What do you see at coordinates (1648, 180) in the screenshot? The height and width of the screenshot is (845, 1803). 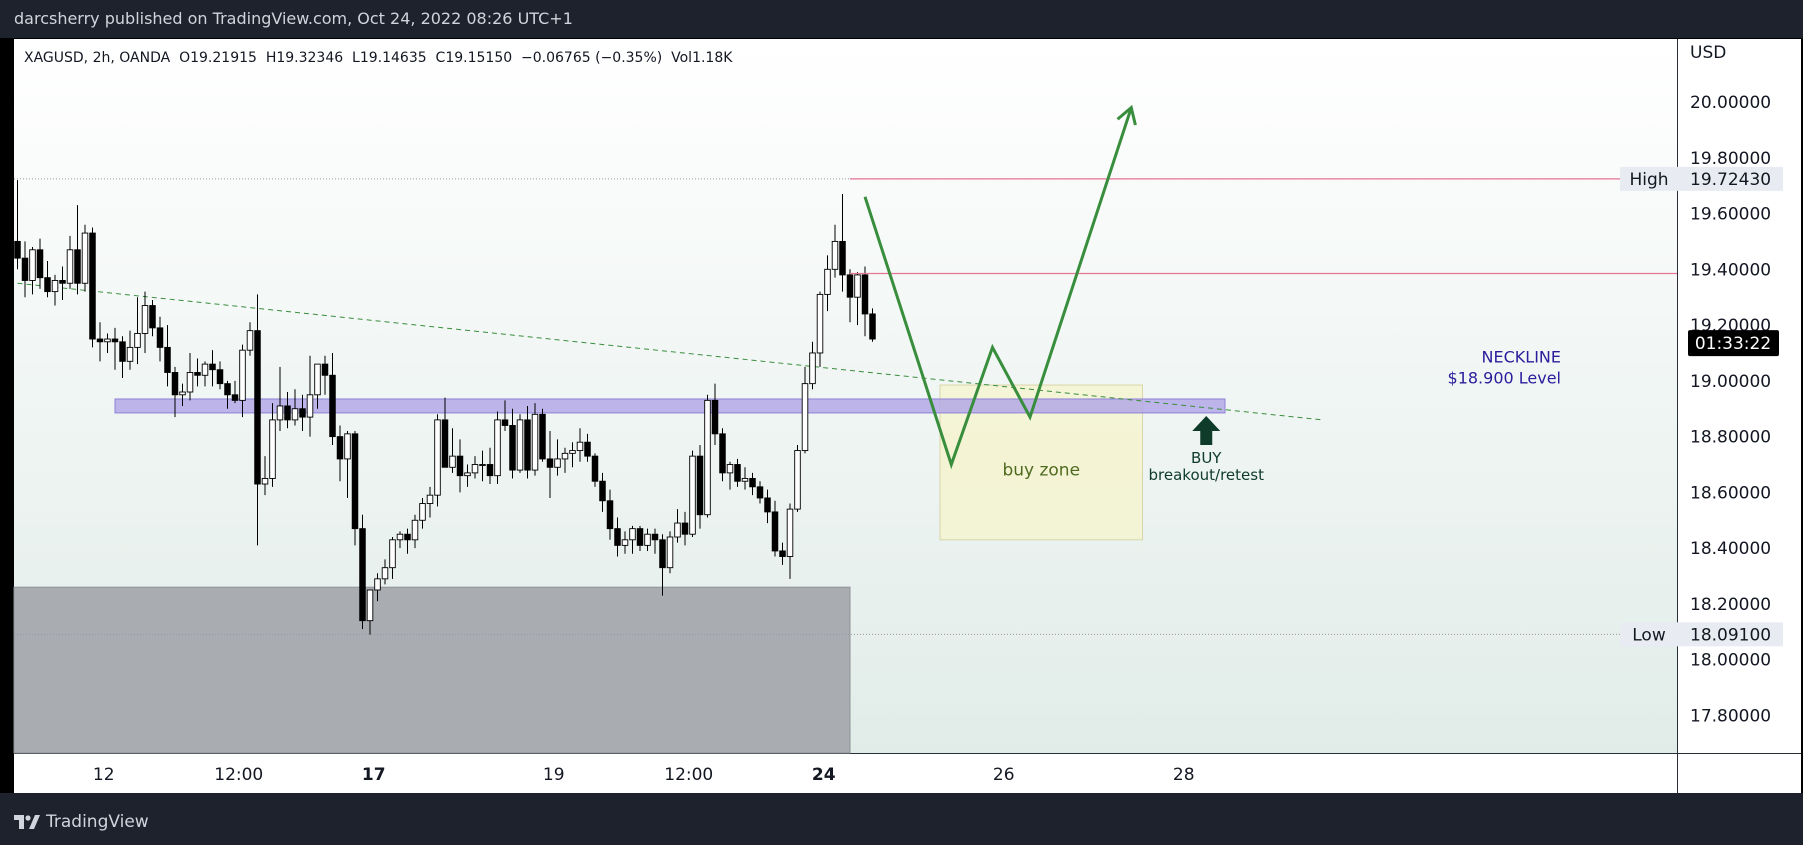 I see `high-tag-label: High` at bounding box center [1648, 180].